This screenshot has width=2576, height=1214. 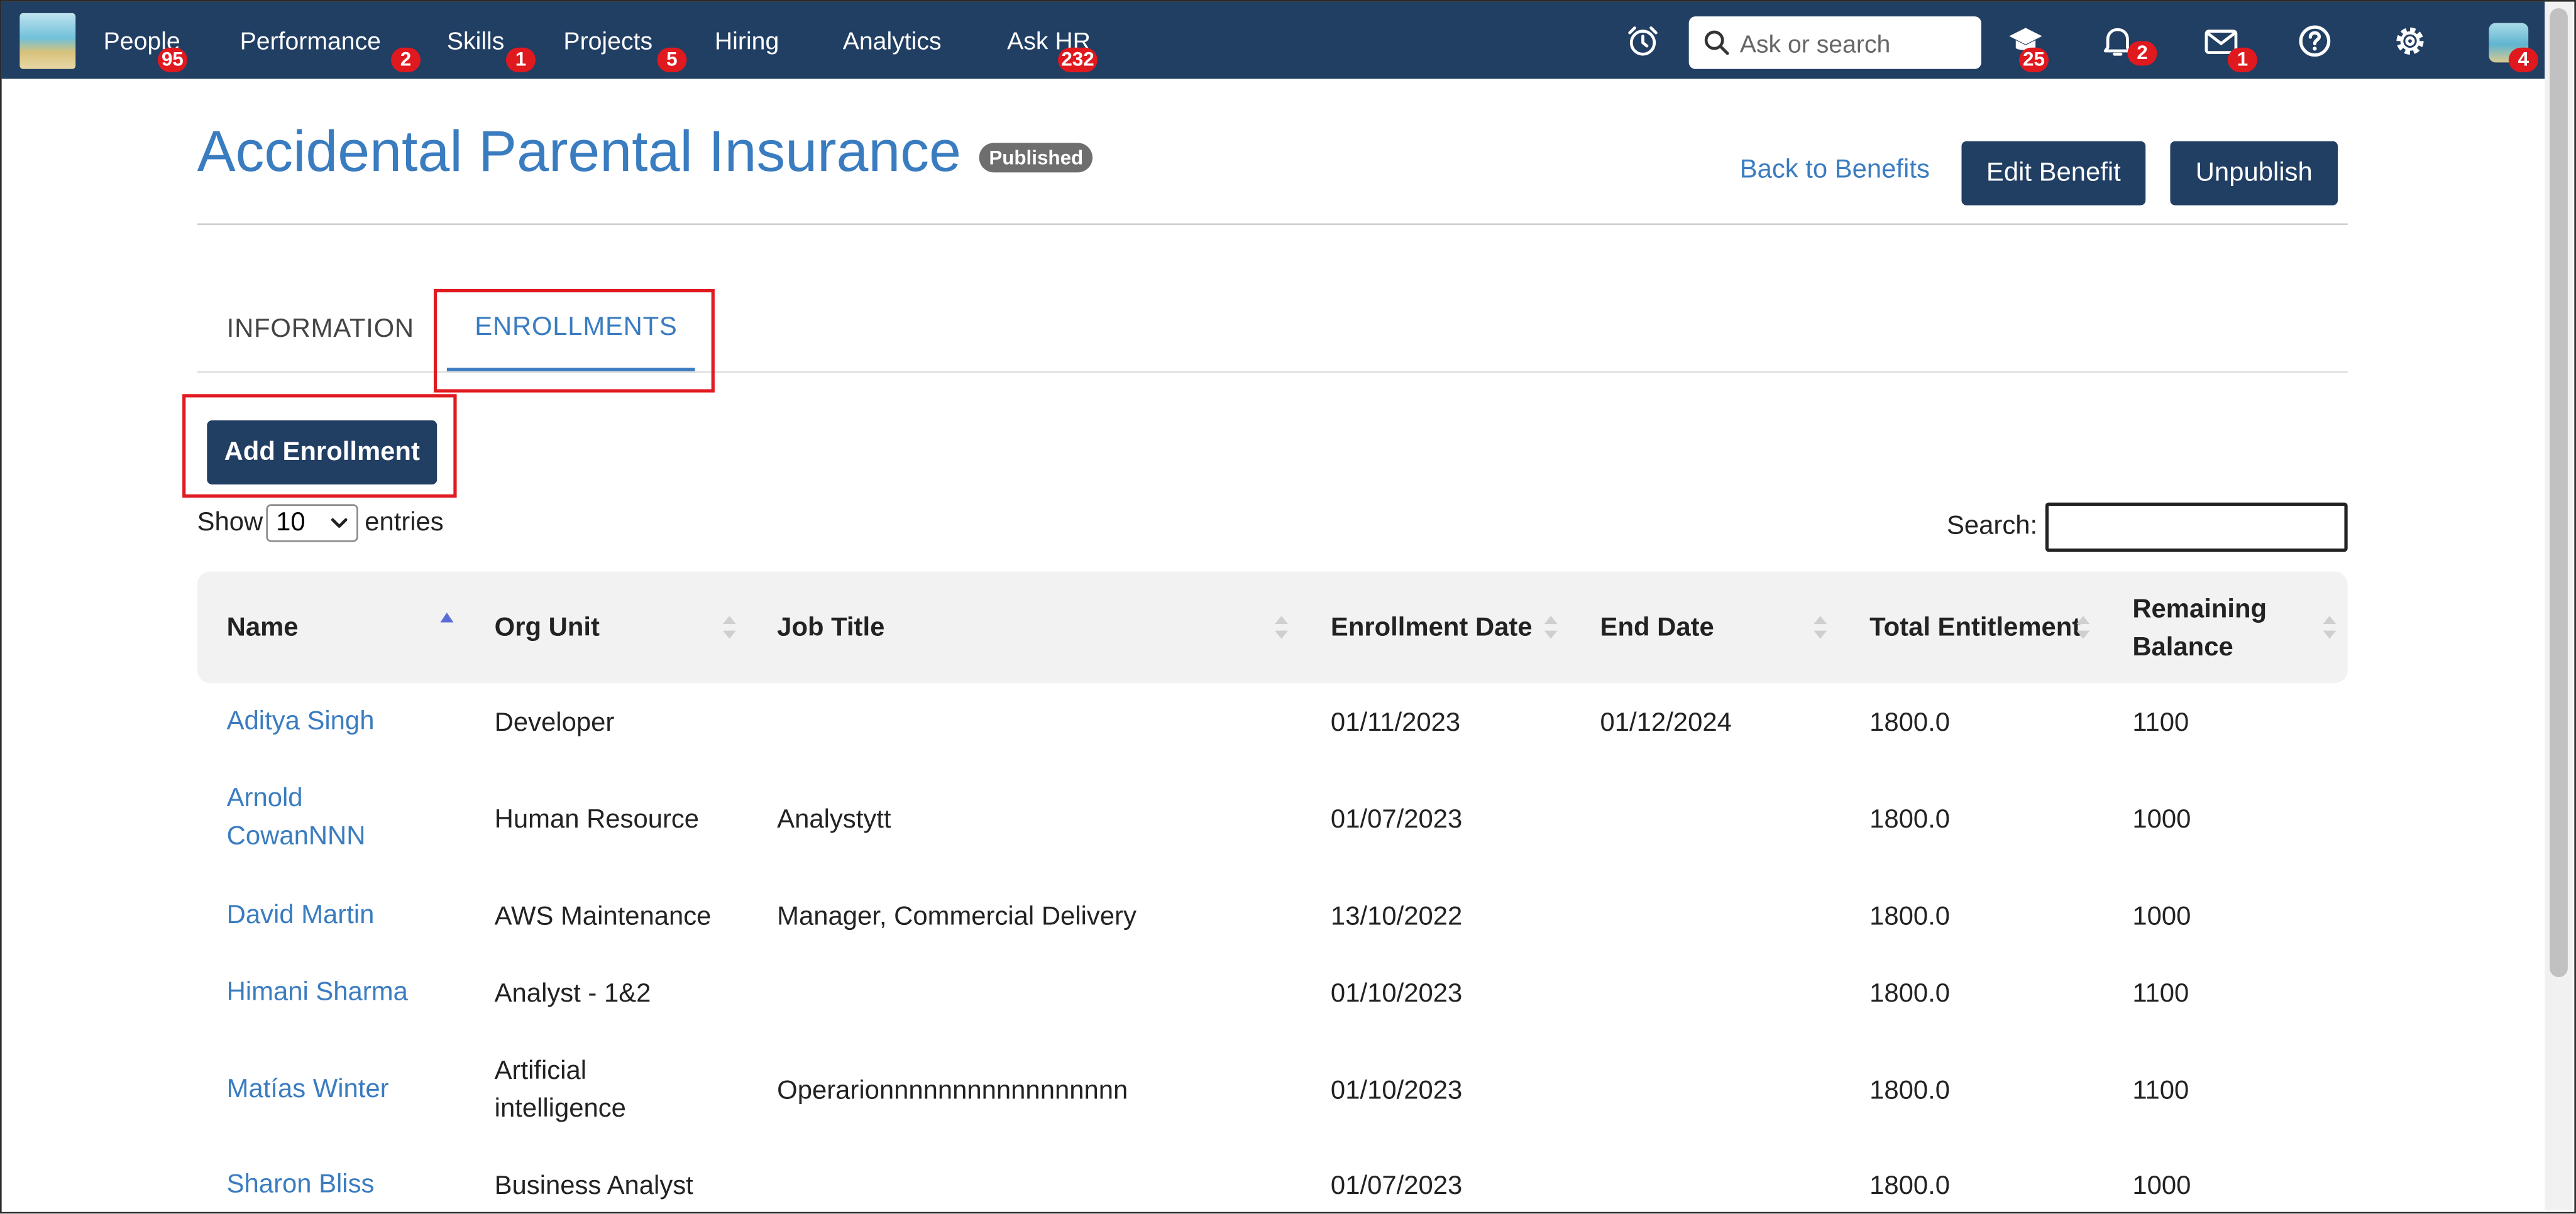 What do you see at coordinates (1657, 628) in the screenshot?
I see `column-header-end-date: End Date` at bounding box center [1657, 628].